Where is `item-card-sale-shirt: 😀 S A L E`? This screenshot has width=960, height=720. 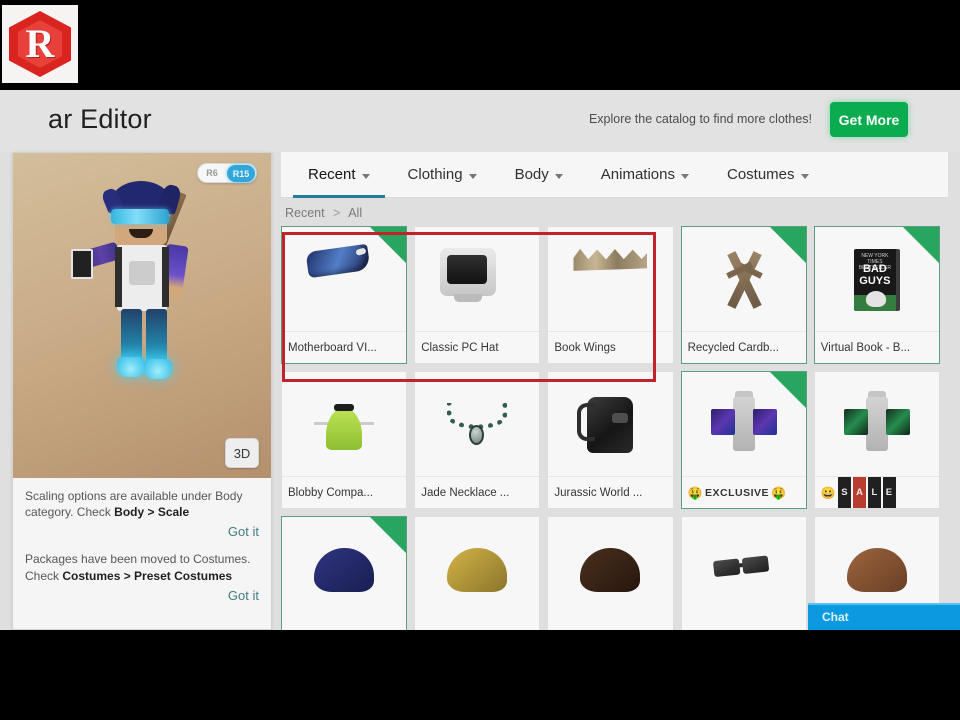
item-card-sale-shirt: 😀 S A L E is located at coordinates (876, 440).